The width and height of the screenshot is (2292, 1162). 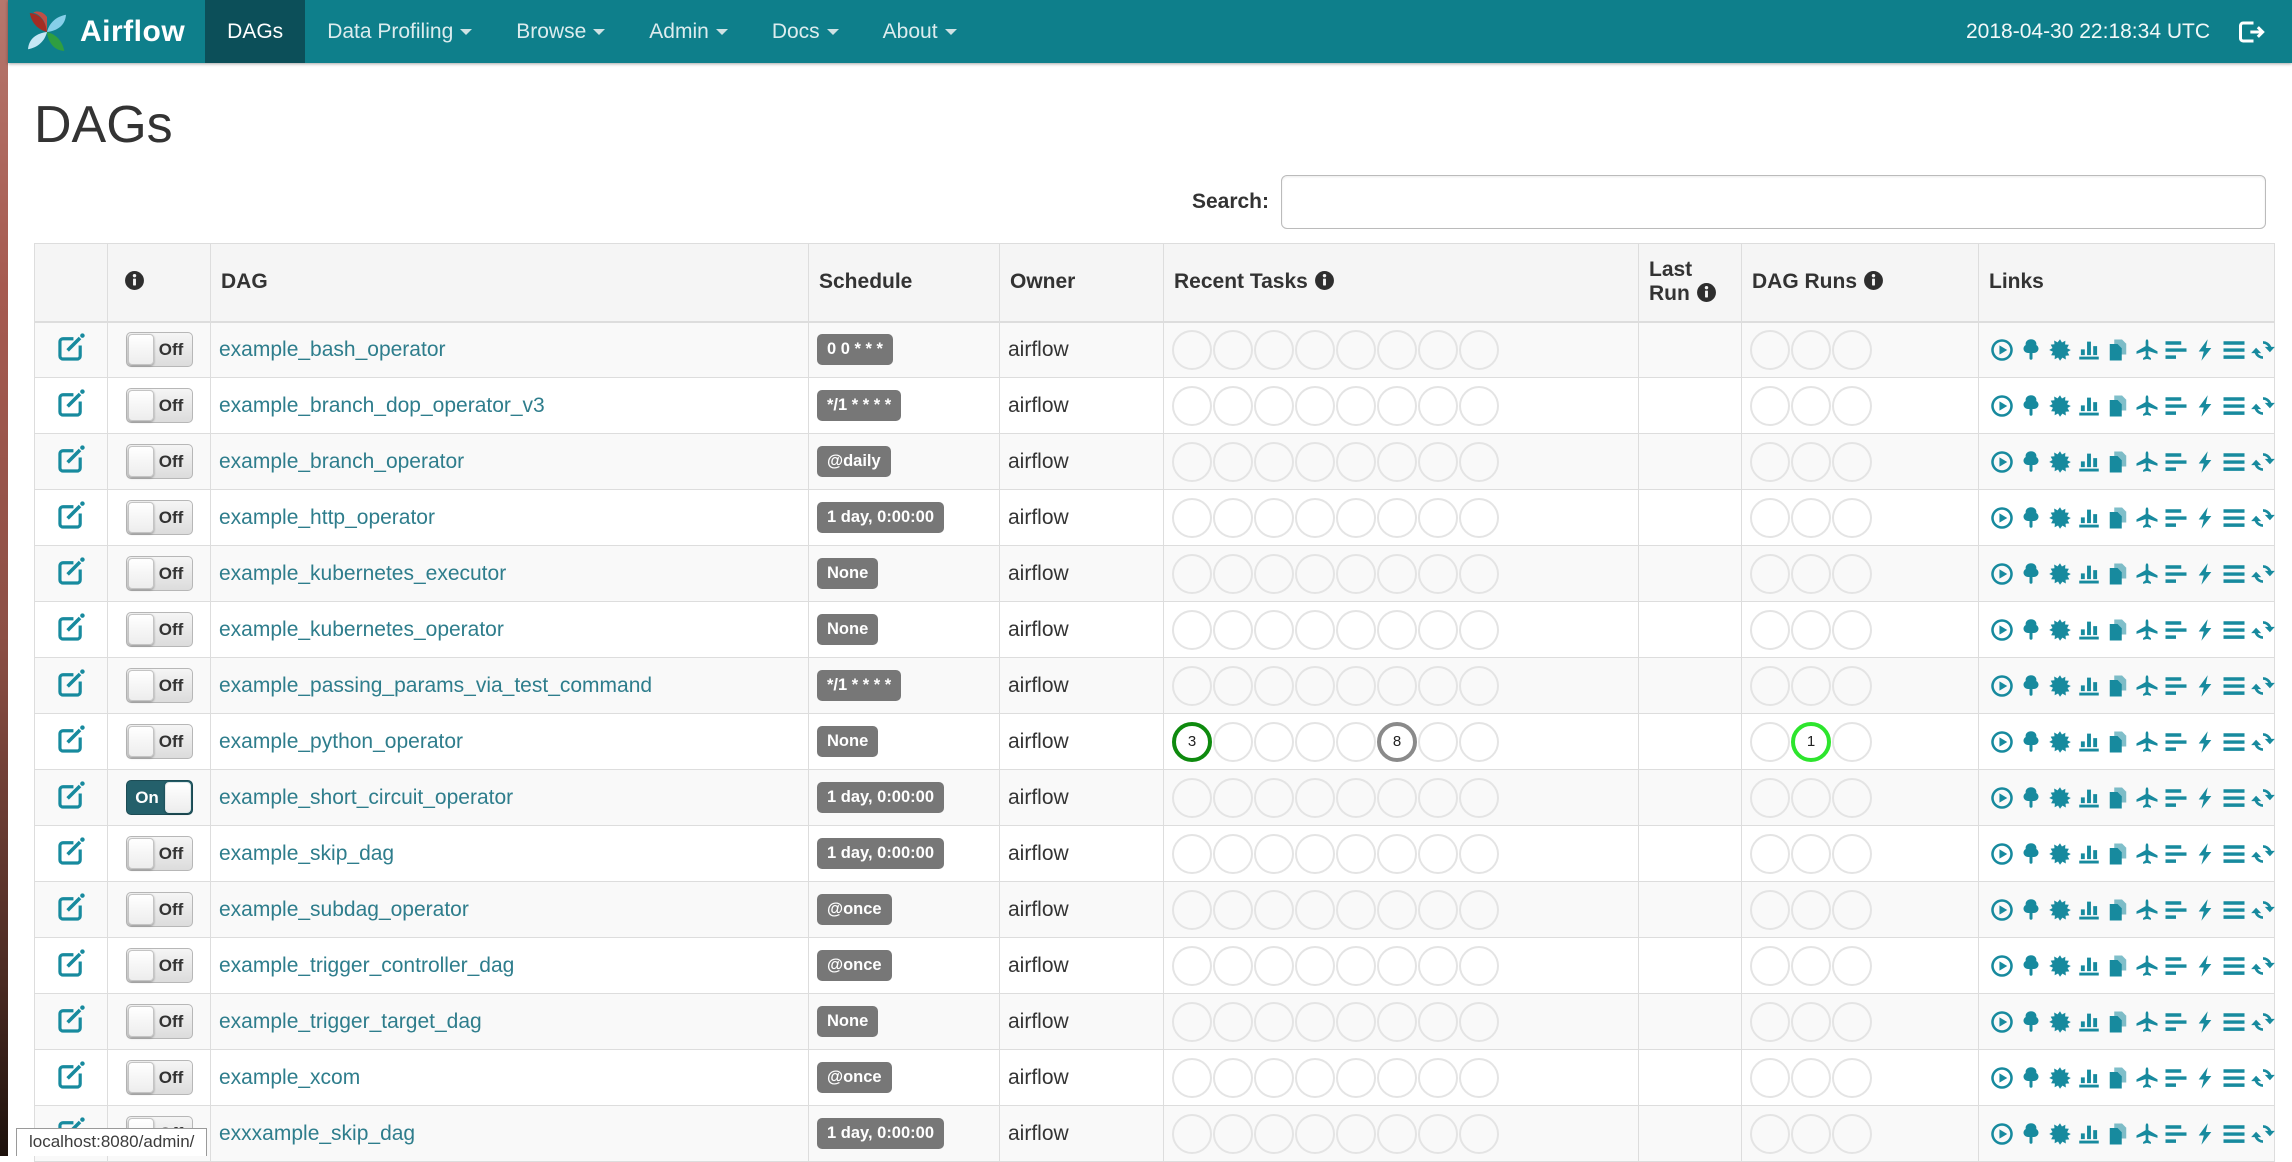 I want to click on dag-link: example_branch_operator, so click(x=341, y=461).